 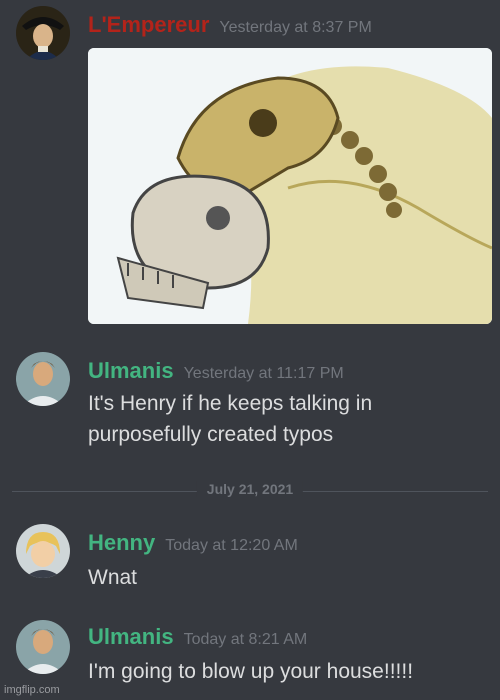 What do you see at coordinates (121, 542) in the screenshot?
I see `username: Henny` at bounding box center [121, 542].